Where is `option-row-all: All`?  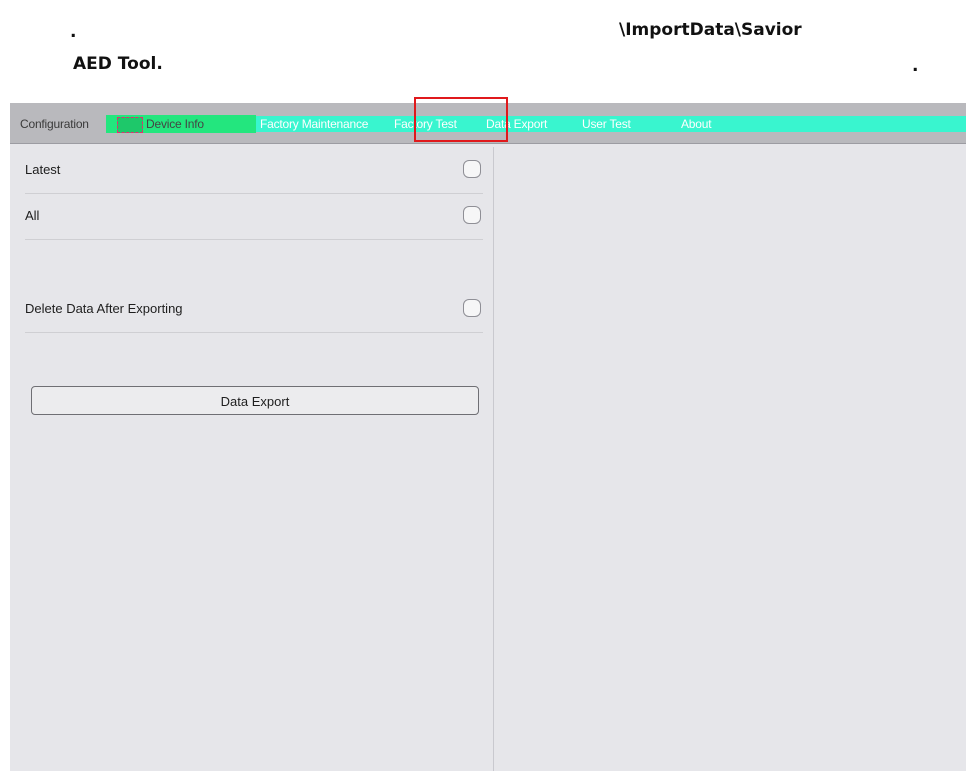 option-row-all: All is located at coordinates (254, 216).